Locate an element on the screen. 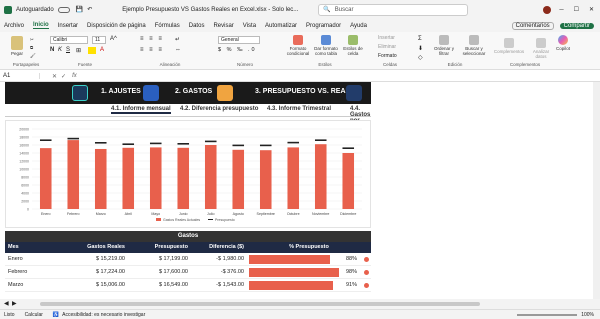 The image size is (600, 319). addins-button: Complementos is located at coordinates (509, 46).